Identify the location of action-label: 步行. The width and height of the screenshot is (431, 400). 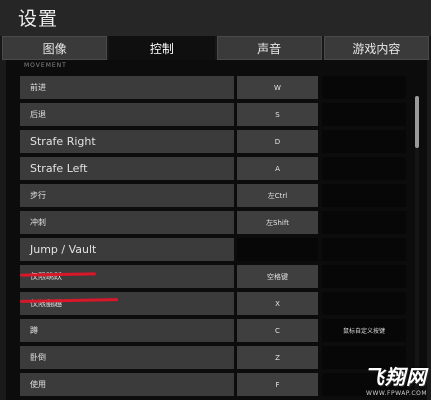
(127, 195).